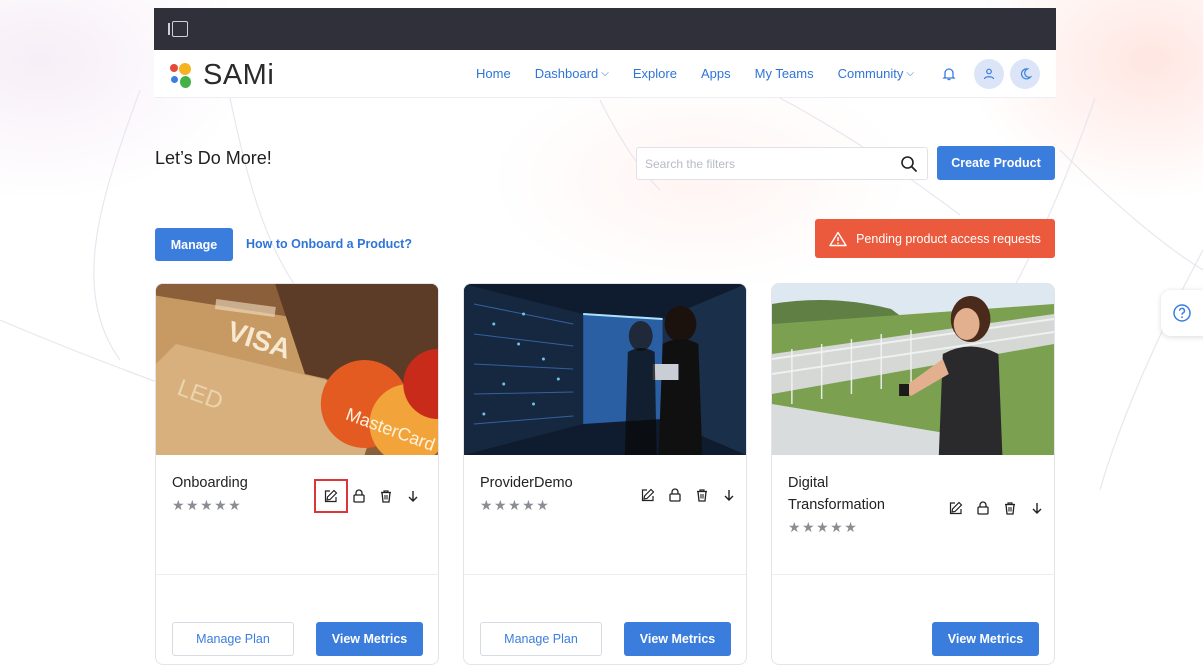 This screenshot has height=666, width=1203. What do you see at coordinates (605, 29) in the screenshot?
I see `top-bar` at bounding box center [605, 29].